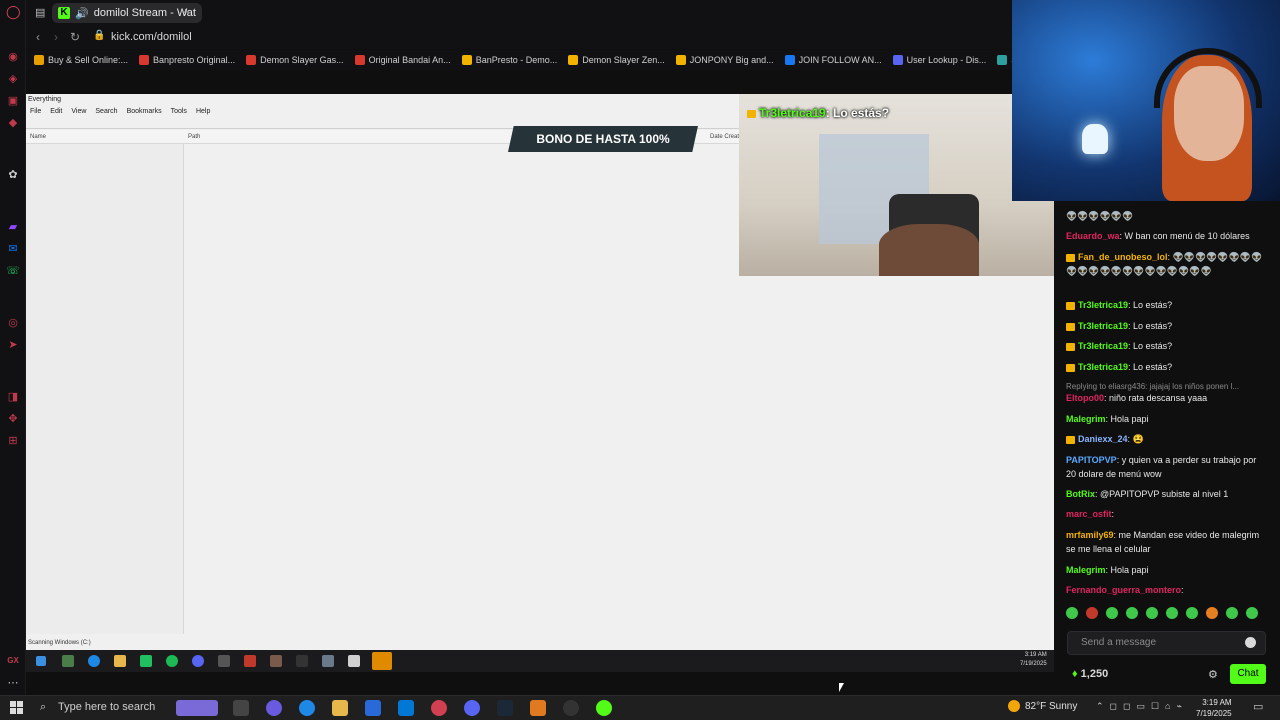  What do you see at coordinates (1258, 706) in the screenshot?
I see `notification-icon: ▭` at bounding box center [1258, 706].